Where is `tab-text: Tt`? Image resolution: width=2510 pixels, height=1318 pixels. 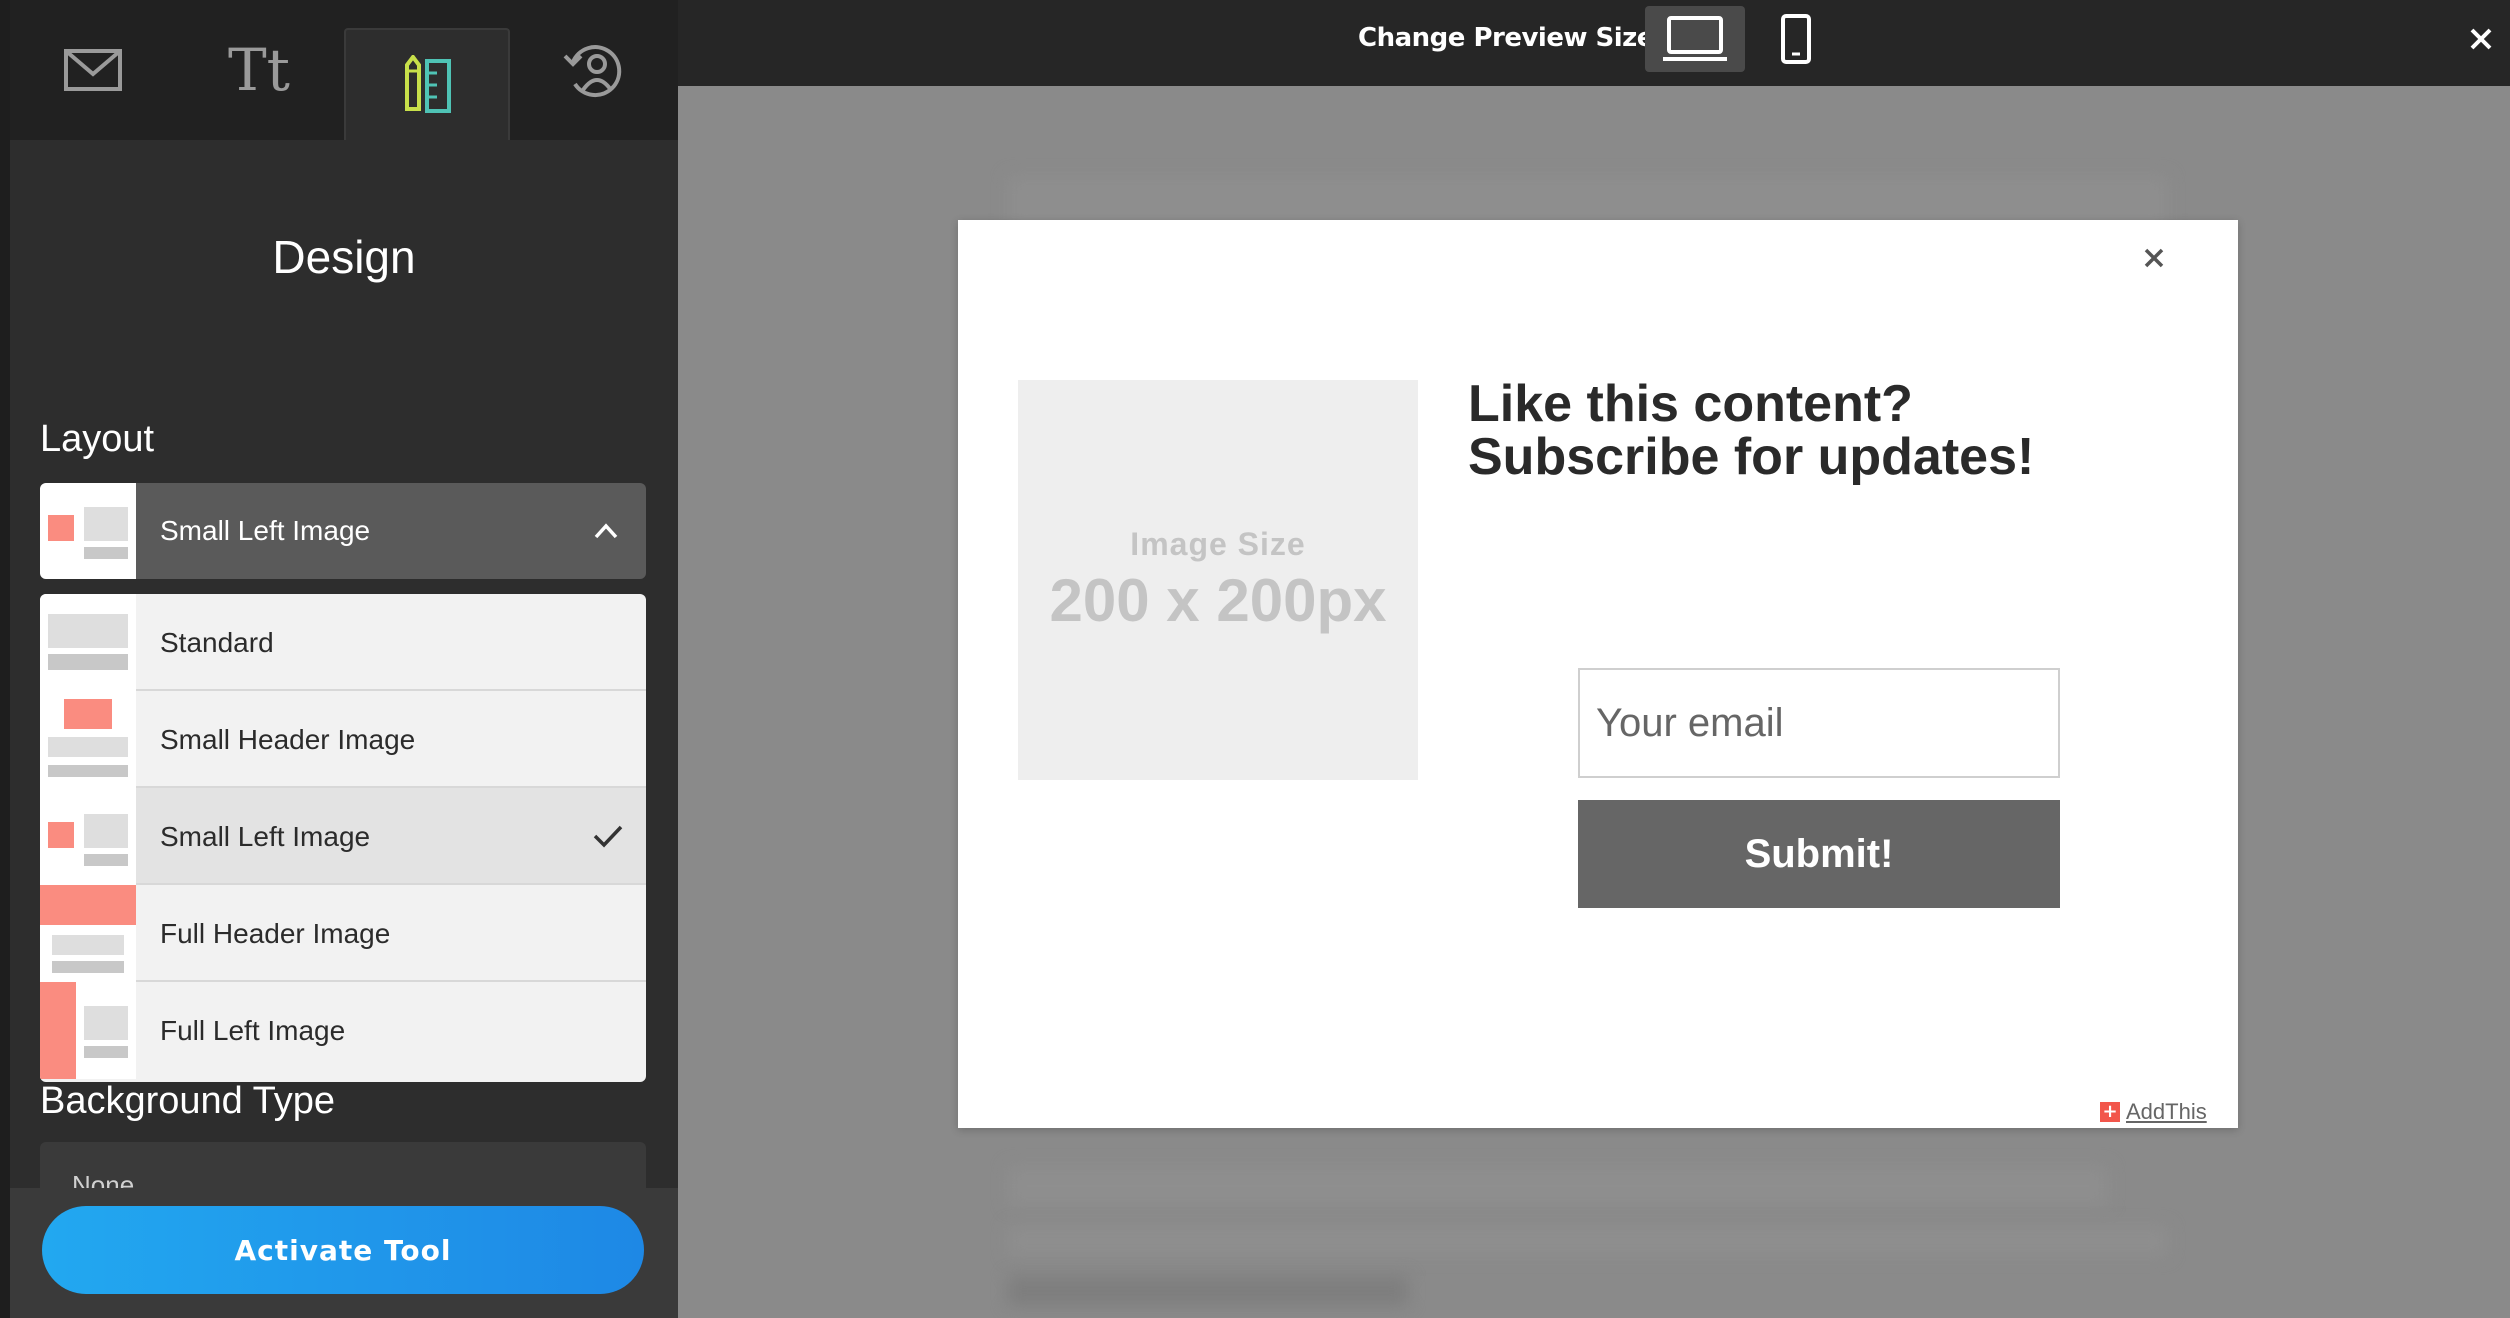
tab-text: Tt is located at coordinates (259, 70).